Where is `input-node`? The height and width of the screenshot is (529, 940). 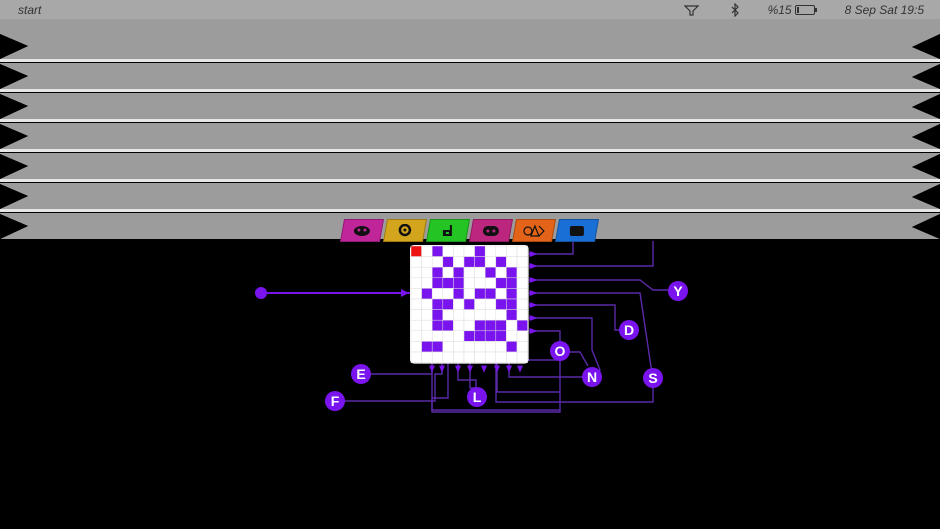
input-node is located at coordinates (261, 293).